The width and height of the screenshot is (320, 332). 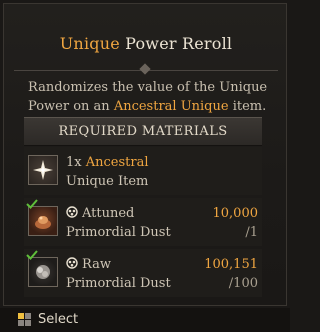 I want to click on title-rest: Power Reroll, so click(x=176, y=43).